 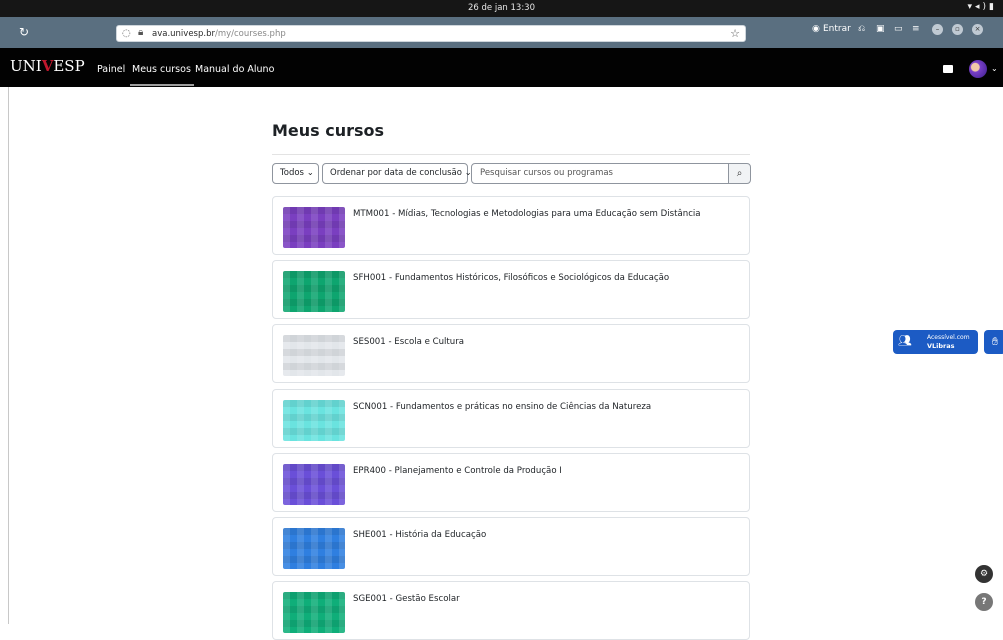 I want to click on extensions-icon: ▣, so click(x=880, y=29).